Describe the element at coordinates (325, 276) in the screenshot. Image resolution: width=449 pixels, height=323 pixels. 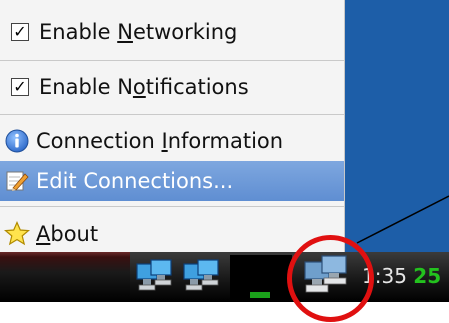
I see `network-manager-tray-icon` at that location.